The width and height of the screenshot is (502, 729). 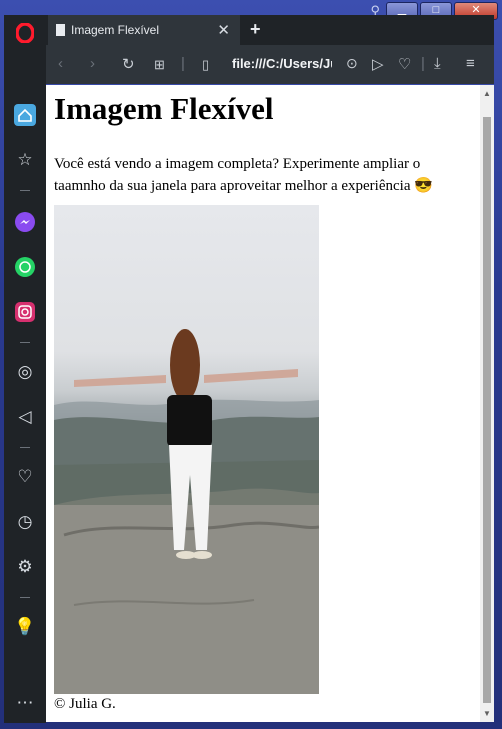 What do you see at coordinates (437, 63) in the screenshot?
I see `download-icon: ⤓` at bounding box center [437, 63].